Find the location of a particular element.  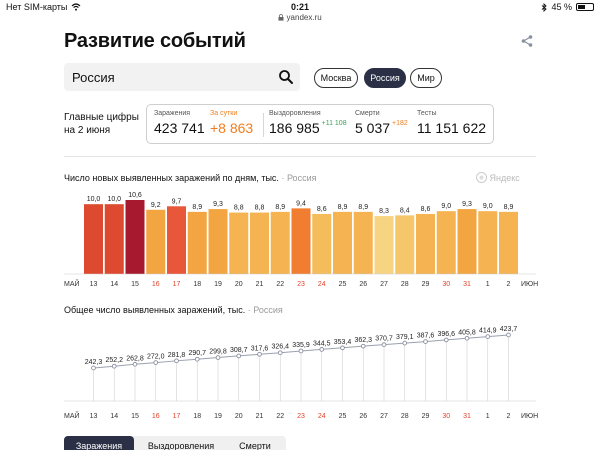

x-tick-label: 29 is located at coordinates (426, 416).